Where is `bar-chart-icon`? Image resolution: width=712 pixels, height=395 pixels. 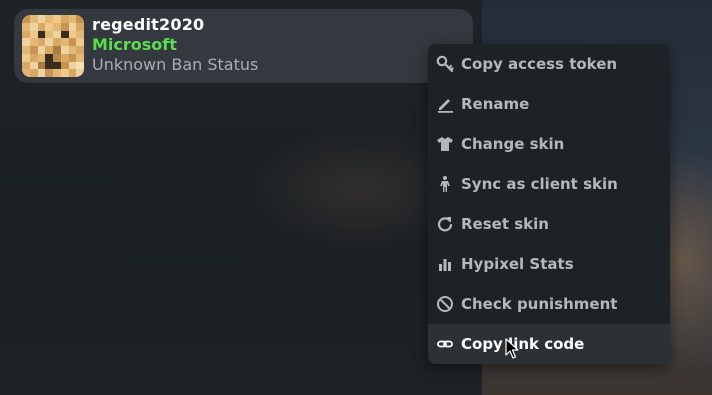
bar-chart-icon is located at coordinates (445, 264).